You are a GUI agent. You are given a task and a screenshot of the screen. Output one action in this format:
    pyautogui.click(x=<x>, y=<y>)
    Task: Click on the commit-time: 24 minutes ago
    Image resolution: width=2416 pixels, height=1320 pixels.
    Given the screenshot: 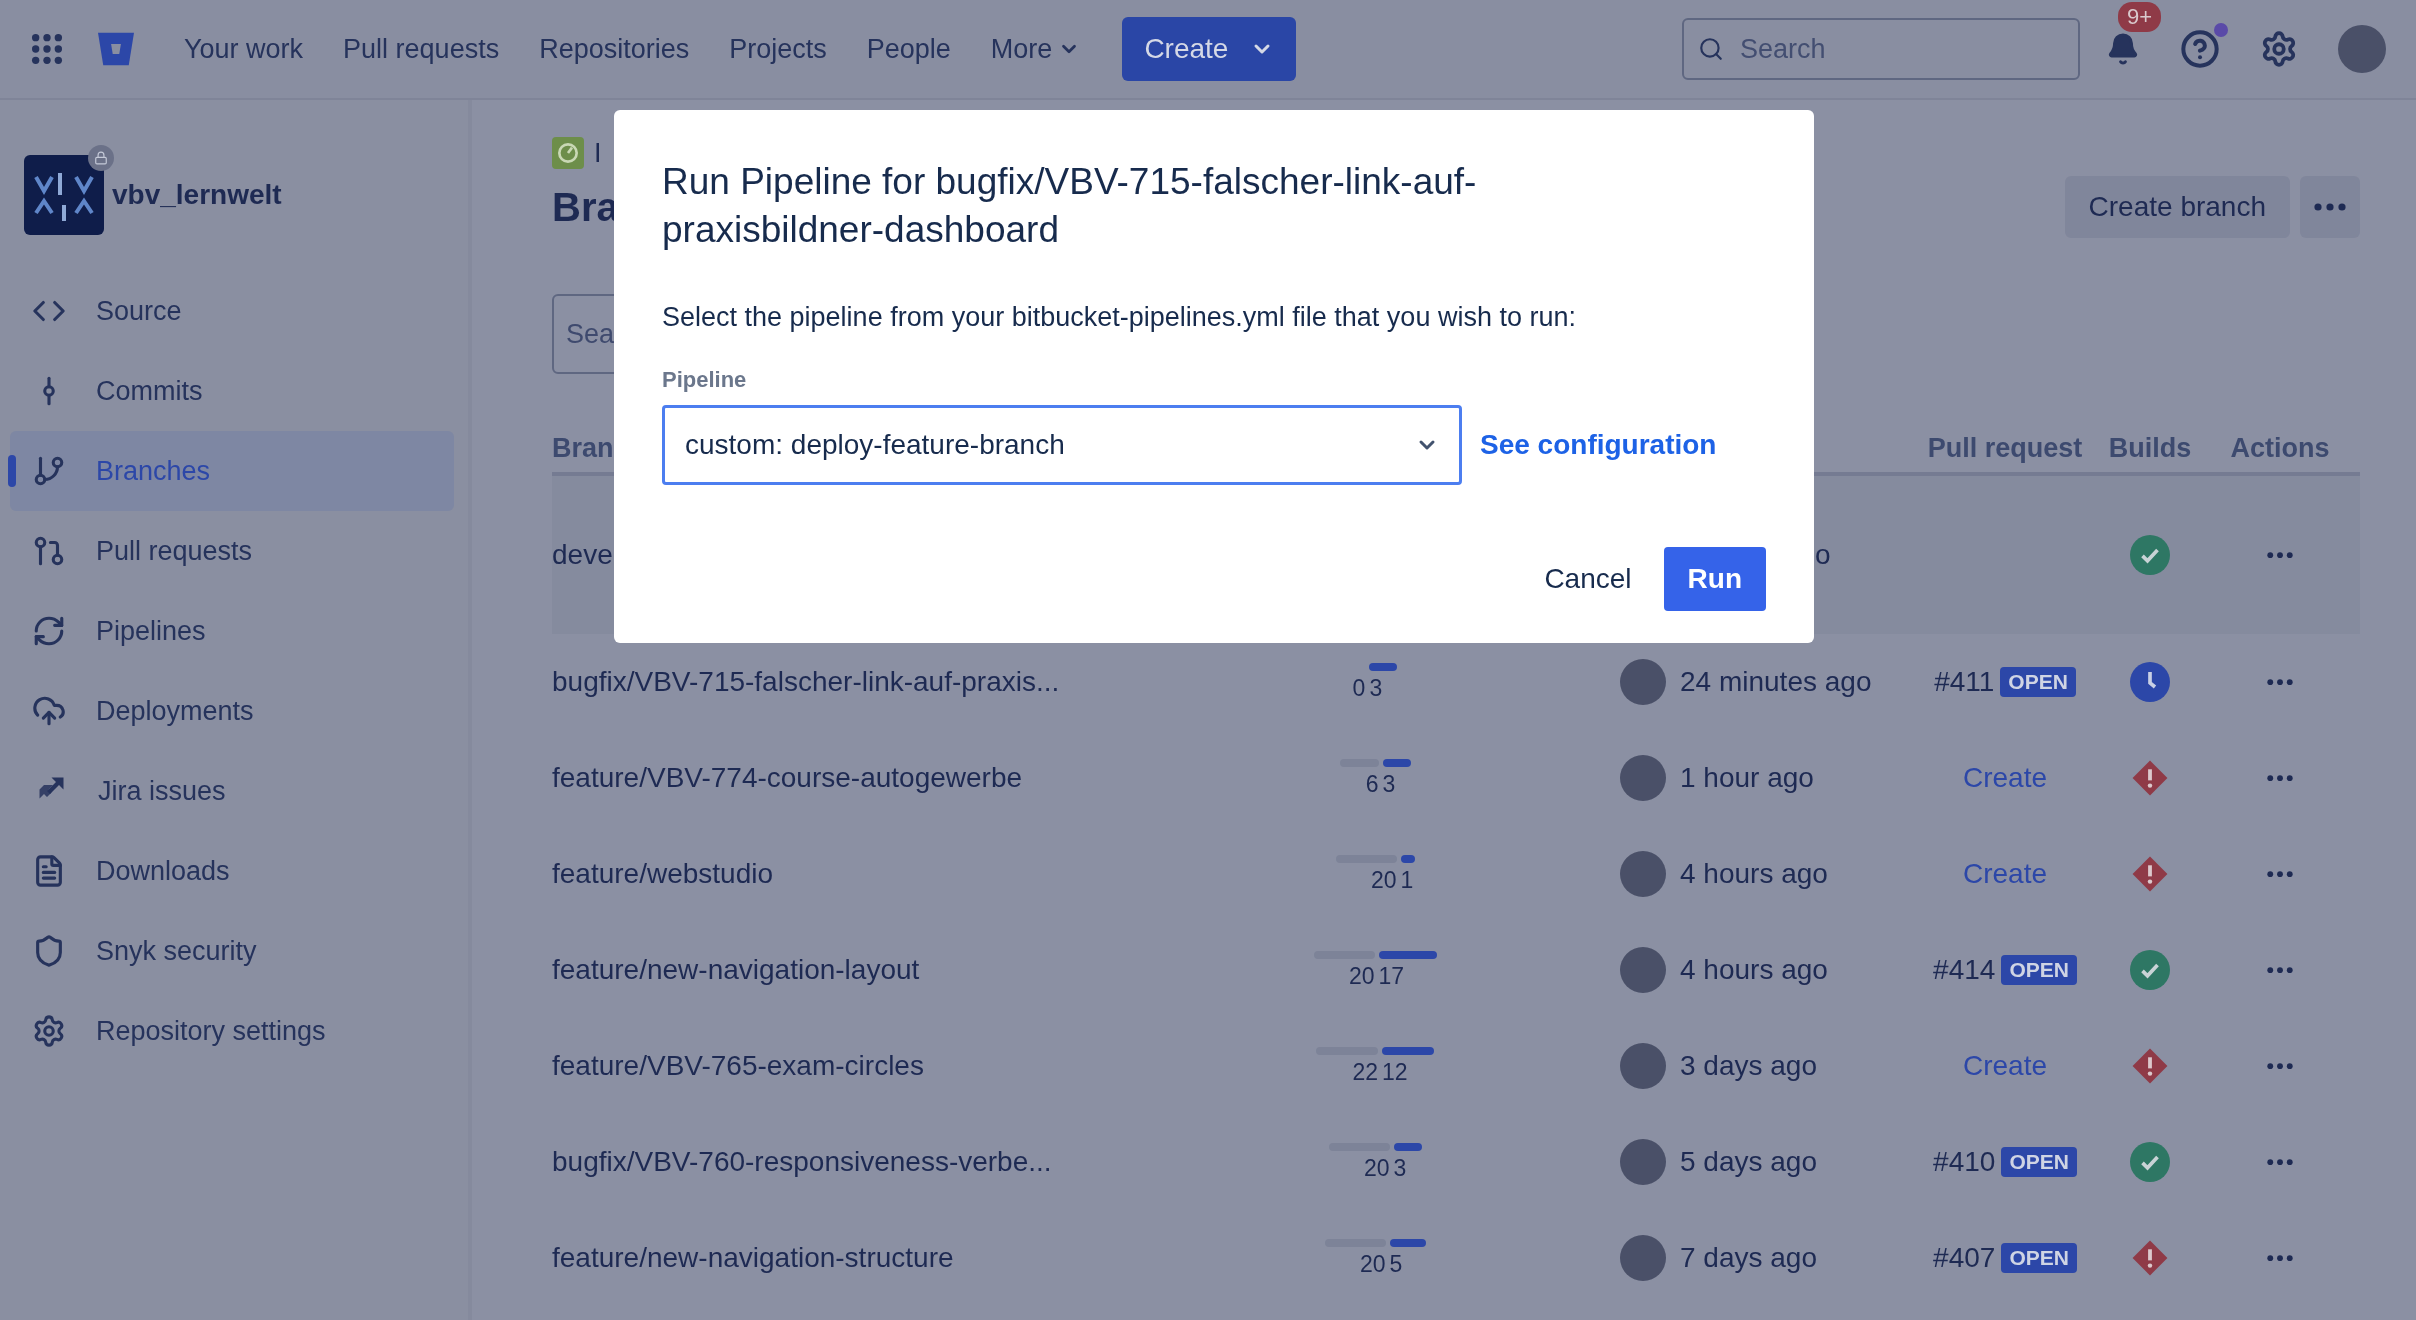 What is the action you would take?
    pyautogui.click(x=1776, y=682)
    